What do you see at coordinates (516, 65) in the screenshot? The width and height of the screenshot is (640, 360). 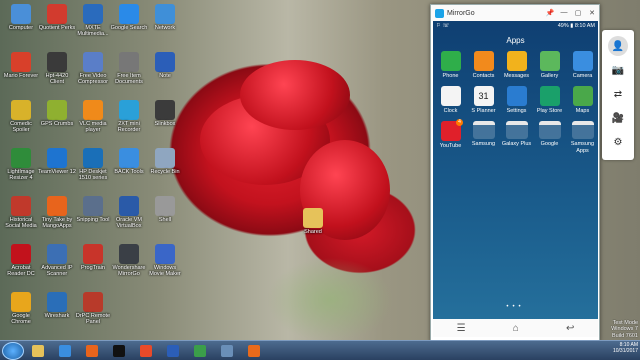 I see `app-messages: Messages` at bounding box center [516, 65].